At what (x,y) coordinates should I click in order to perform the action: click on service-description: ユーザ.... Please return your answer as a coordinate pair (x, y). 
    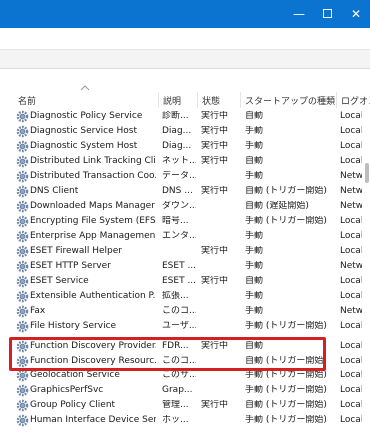
    Looking at the image, I should click on (179, 326).